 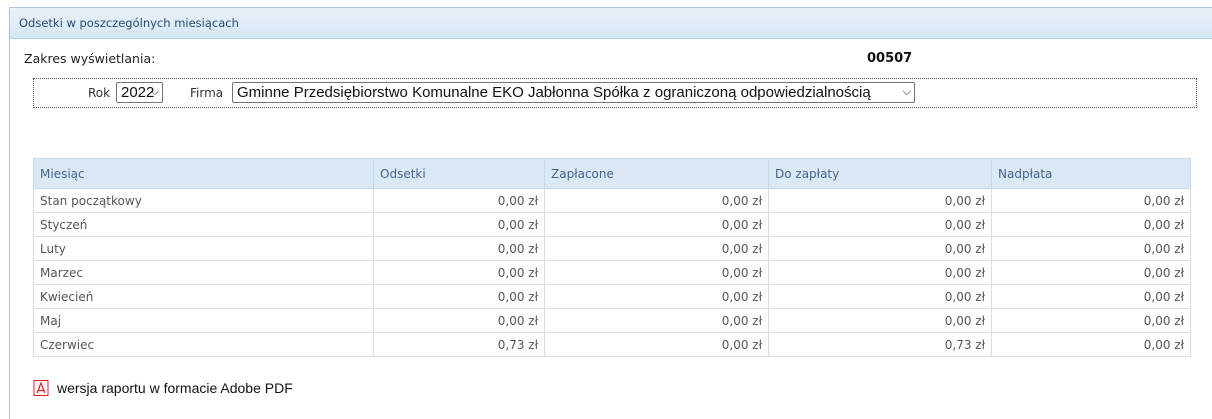 What do you see at coordinates (175, 388) in the screenshot?
I see `pdf-link-label: wersja raportu w formacie Adobe PDF` at bounding box center [175, 388].